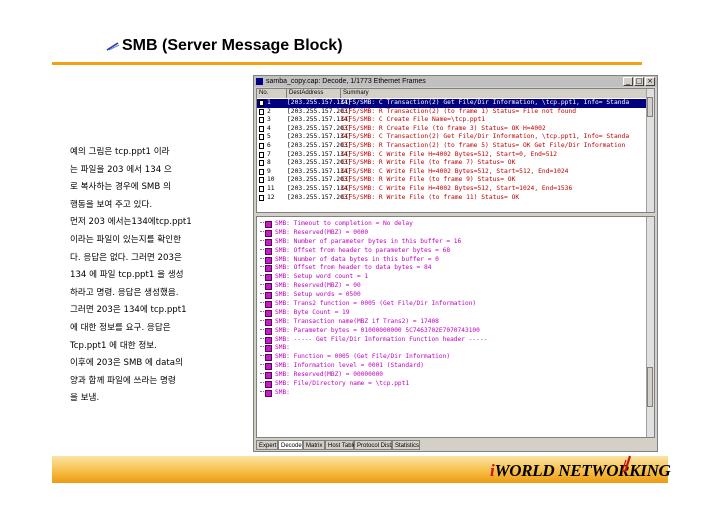 The width and height of the screenshot is (720, 505). Describe the element at coordinates (650, 107) in the screenshot. I see `list-scrollbar-thumb` at that location.